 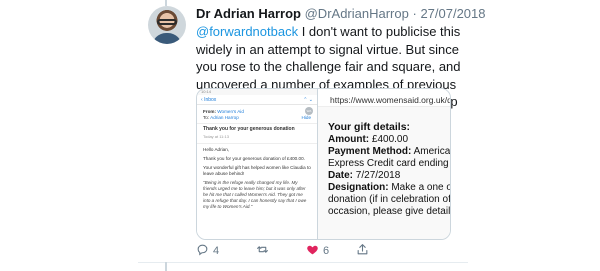 I want to click on receipt-url: https://www.womensaid.org.uk/do, so click(x=384, y=98).